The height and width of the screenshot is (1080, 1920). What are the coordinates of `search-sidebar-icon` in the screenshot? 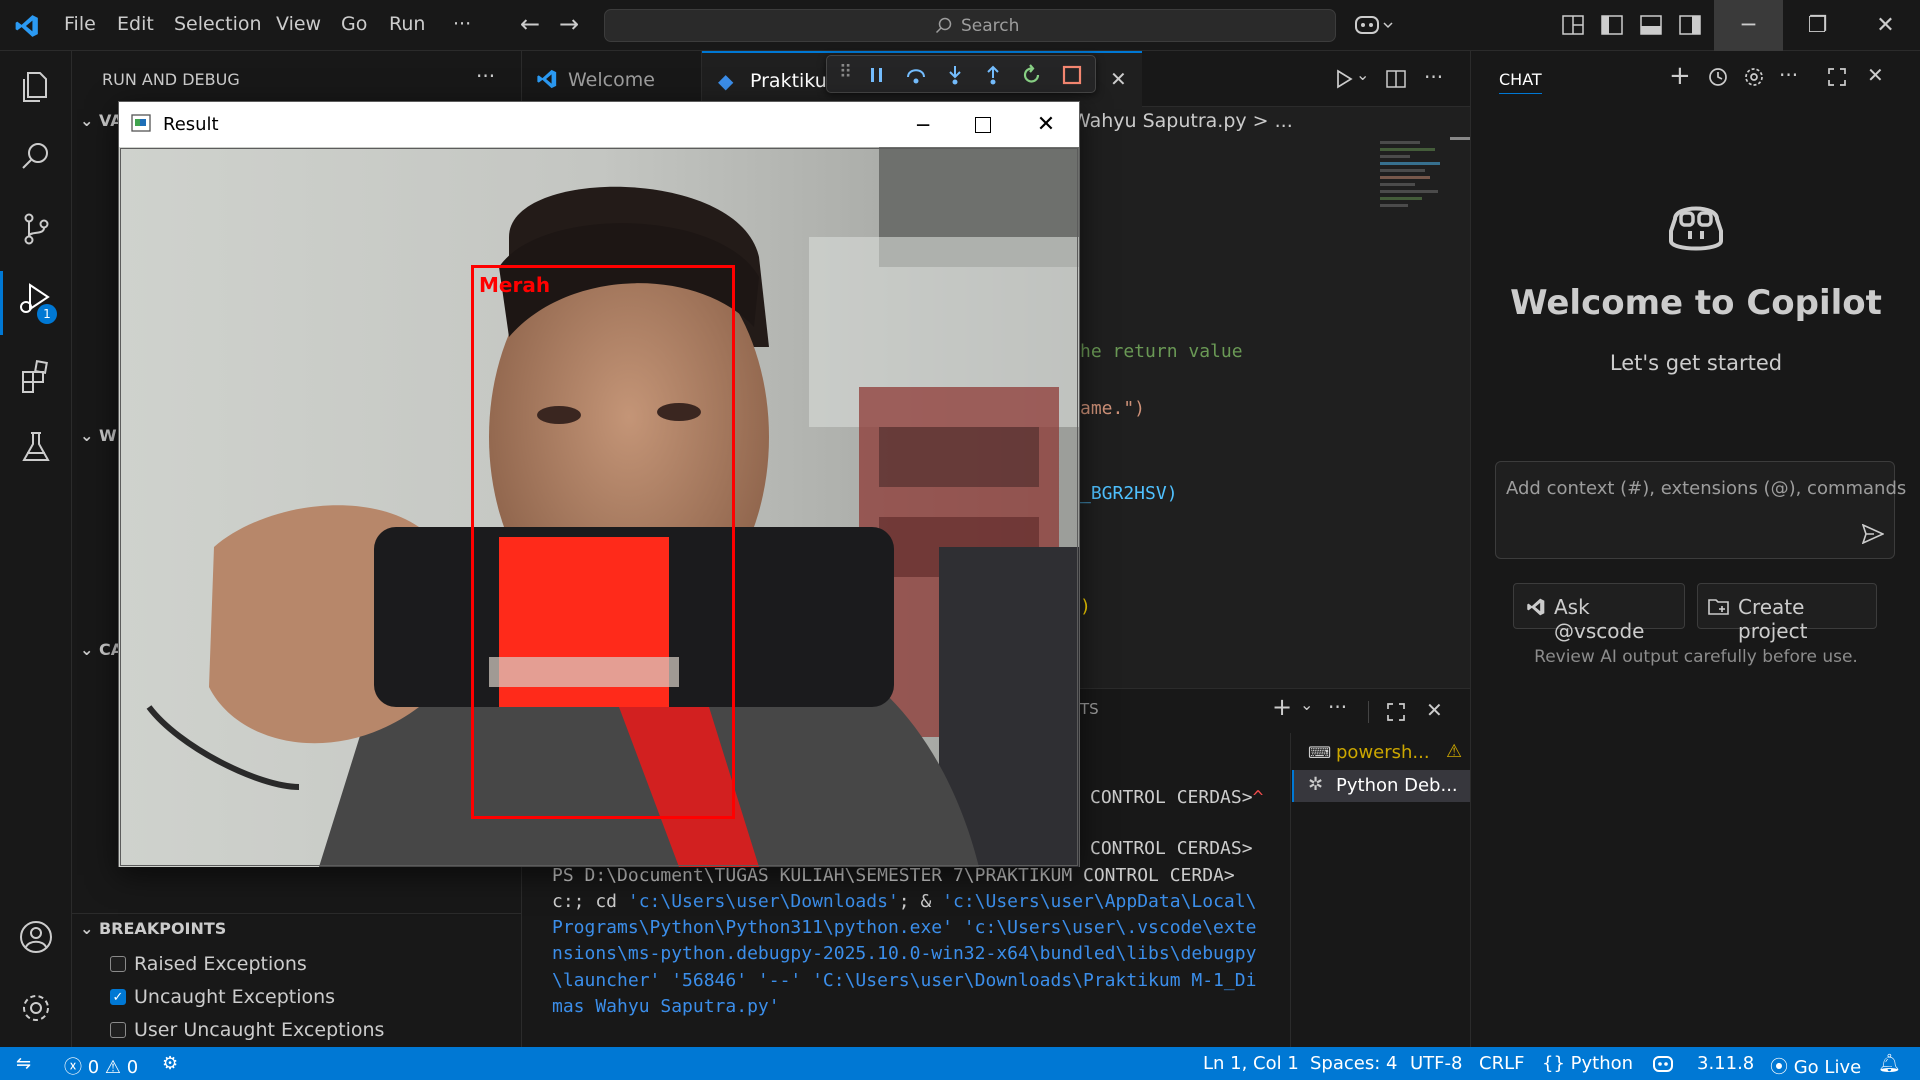 It's located at (36, 157).